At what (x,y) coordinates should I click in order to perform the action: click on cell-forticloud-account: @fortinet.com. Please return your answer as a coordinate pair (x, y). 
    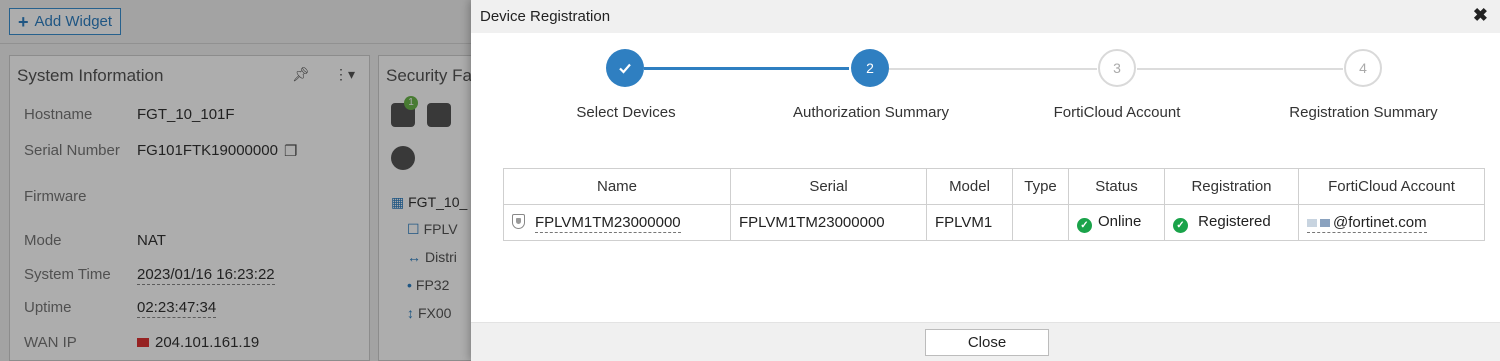
    Looking at the image, I should click on (1391, 222).